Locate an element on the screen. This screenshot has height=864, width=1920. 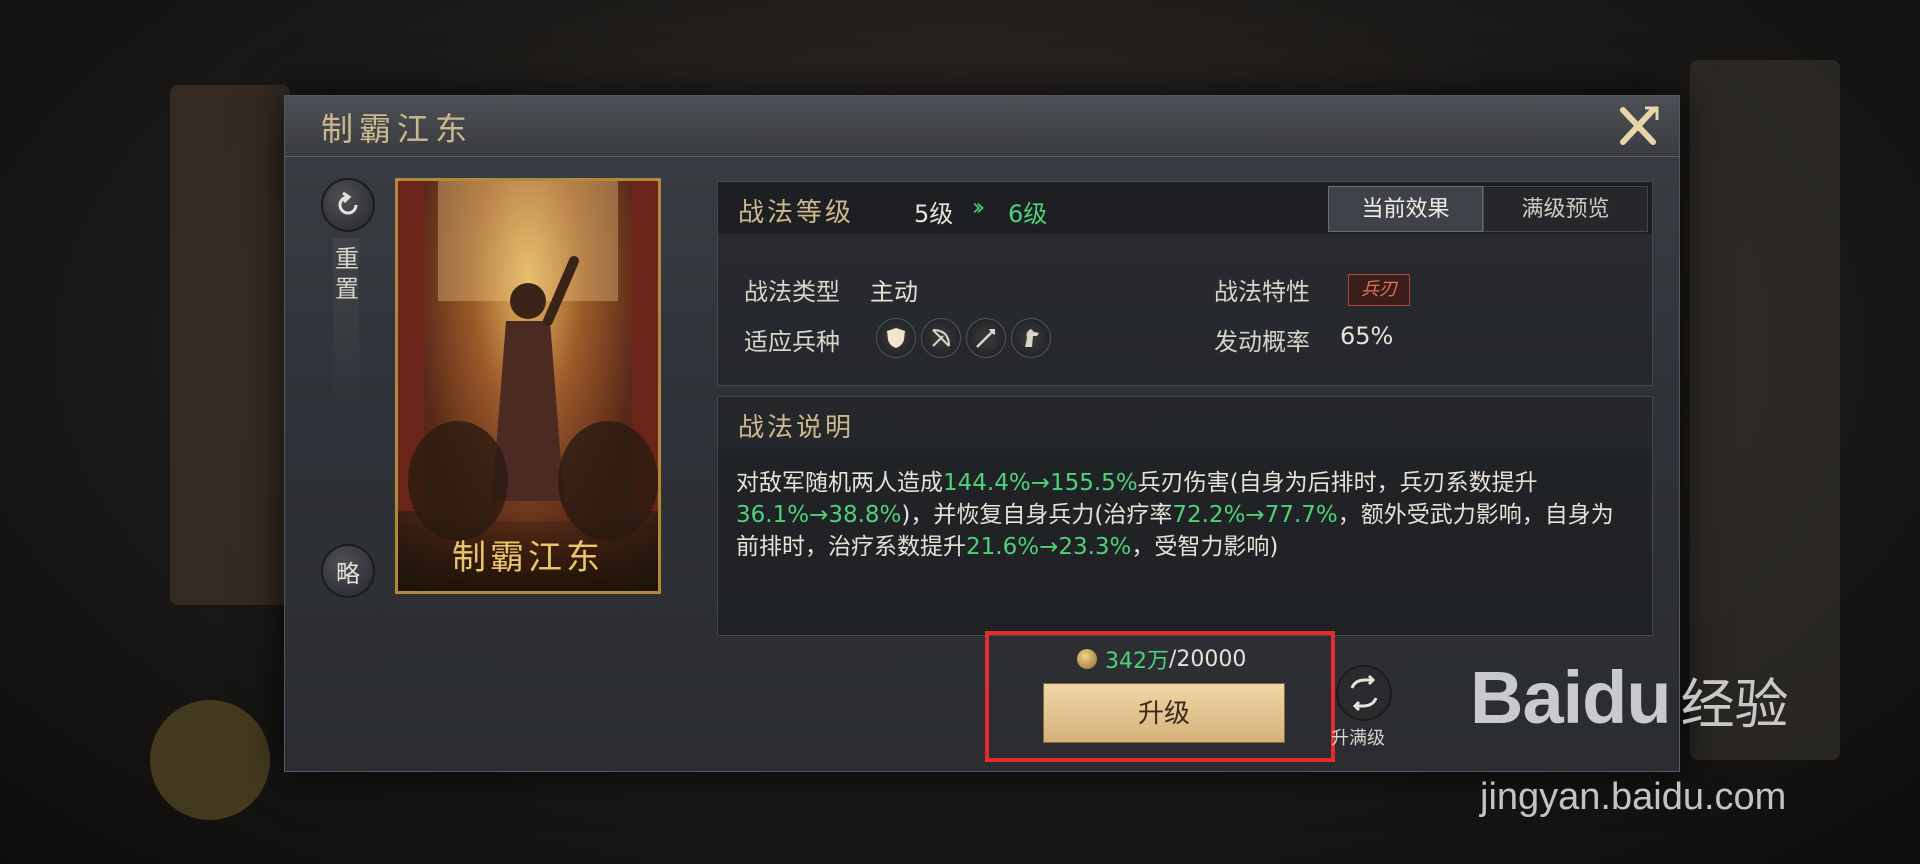
close-icon is located at coordinates (1638, 127).